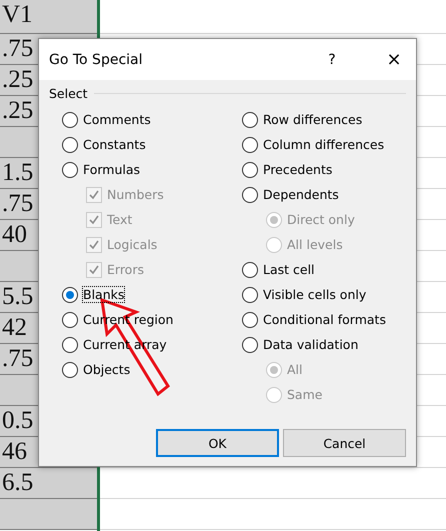 This screenshot has width=446, height=531. What do you see at coordinates (332, 60) in the screenshot?
I see `help-button: ?` at bounding box center [332, 60].